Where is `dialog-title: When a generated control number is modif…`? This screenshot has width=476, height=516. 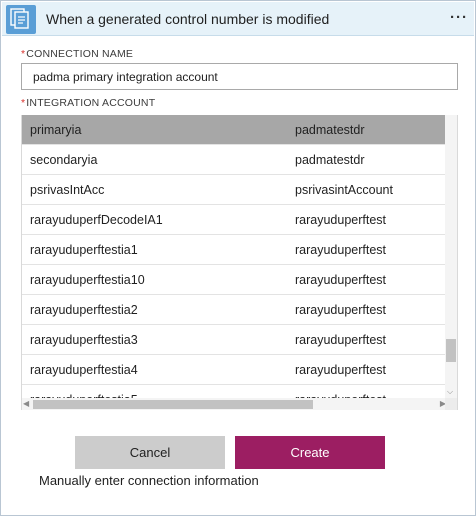
dialog-title: When a generated control number is modif… is located at coordinates (188, 19).